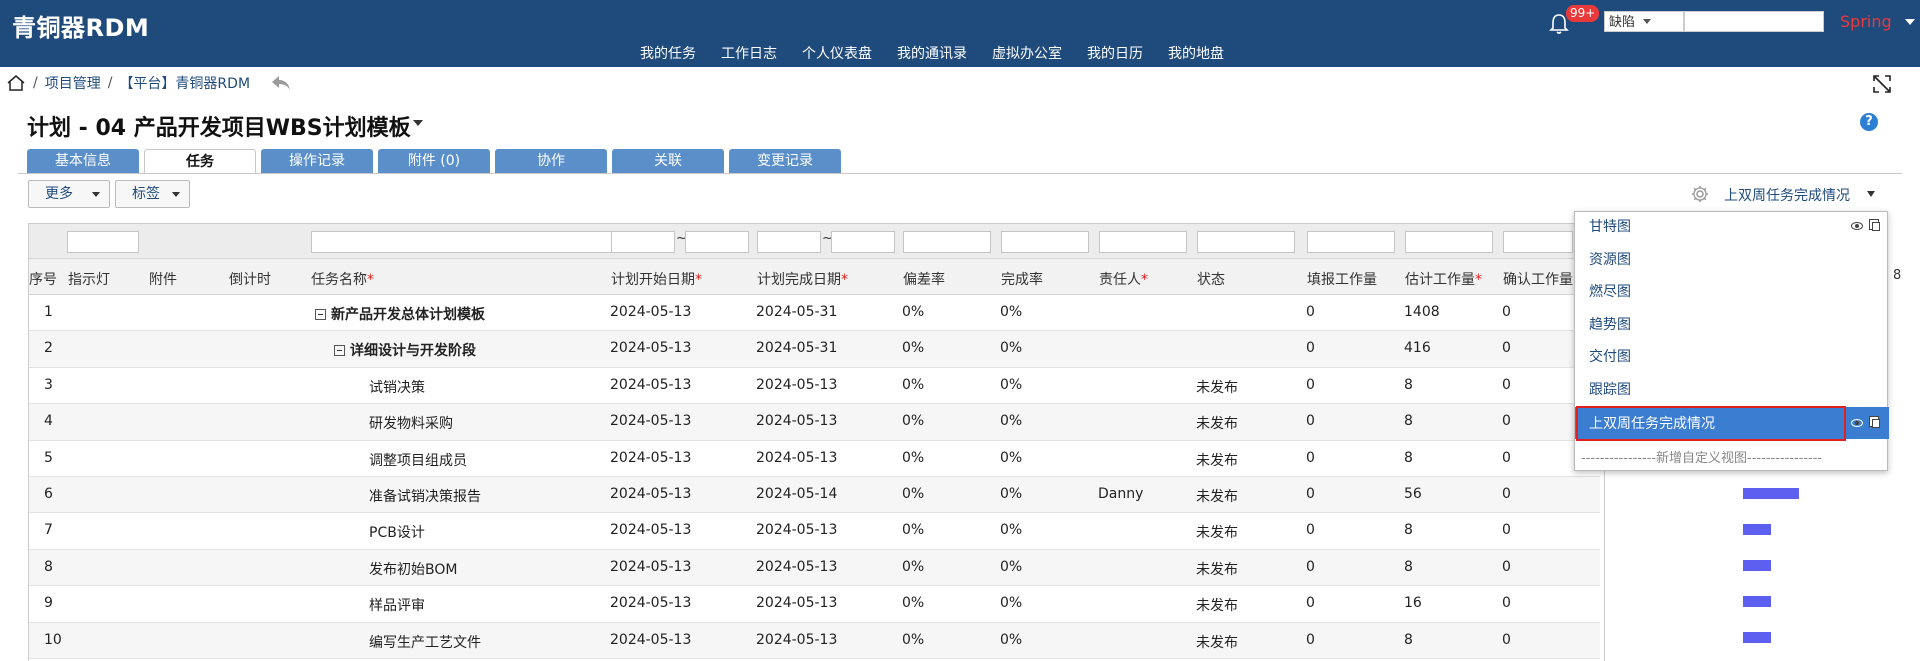  I want to click on table-row: 9 样品评审 2024-05-13 2024-05-13 0% 0% 未发布 0 16 0, so click(814, 604).